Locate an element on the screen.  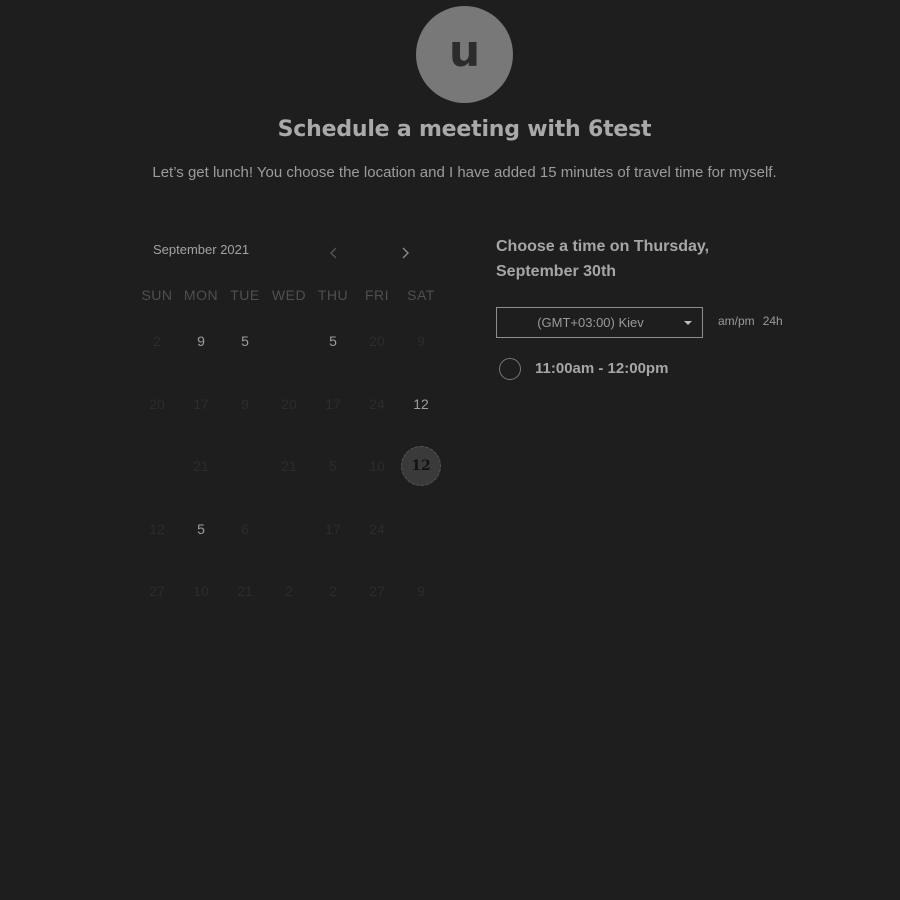
format-24h-option: 24h is located at coordinates (773, 321).